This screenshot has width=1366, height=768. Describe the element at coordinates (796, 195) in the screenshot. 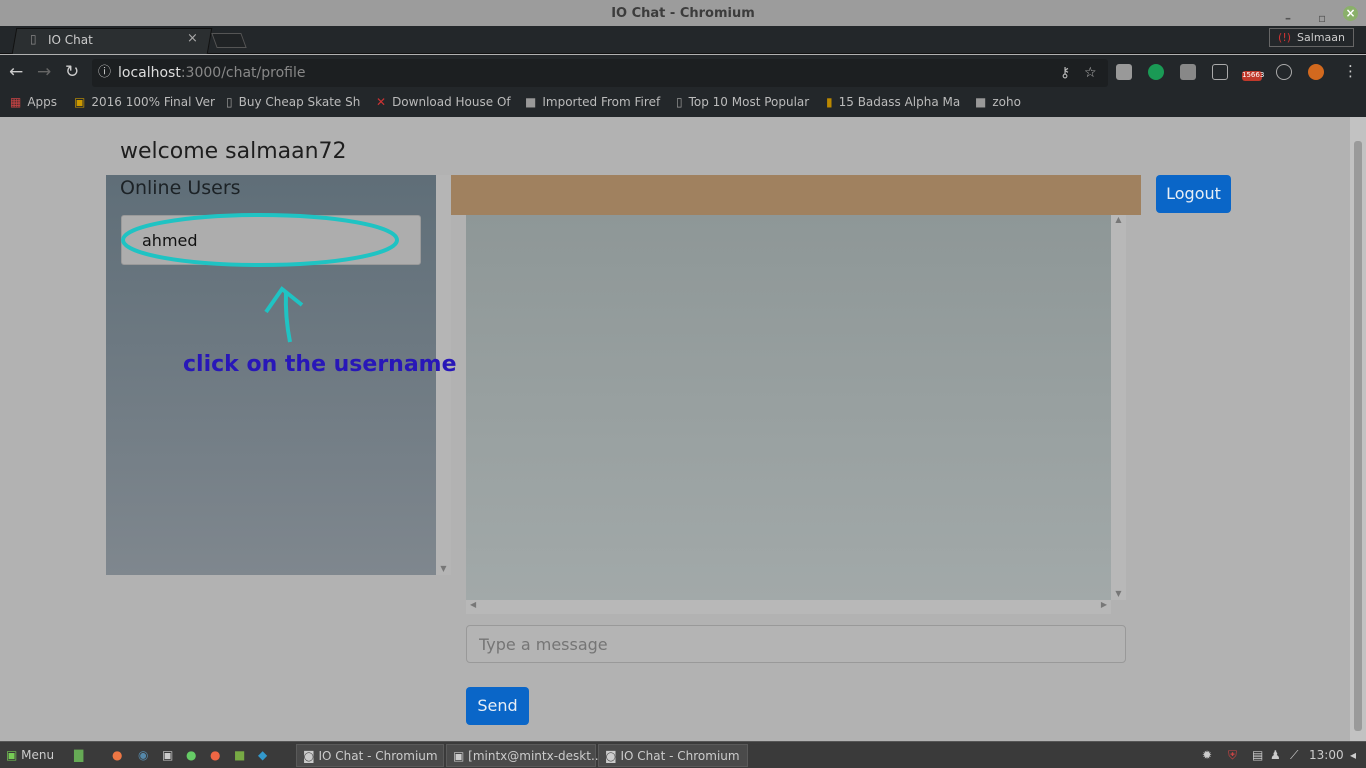

I see `chat-header` at that location.